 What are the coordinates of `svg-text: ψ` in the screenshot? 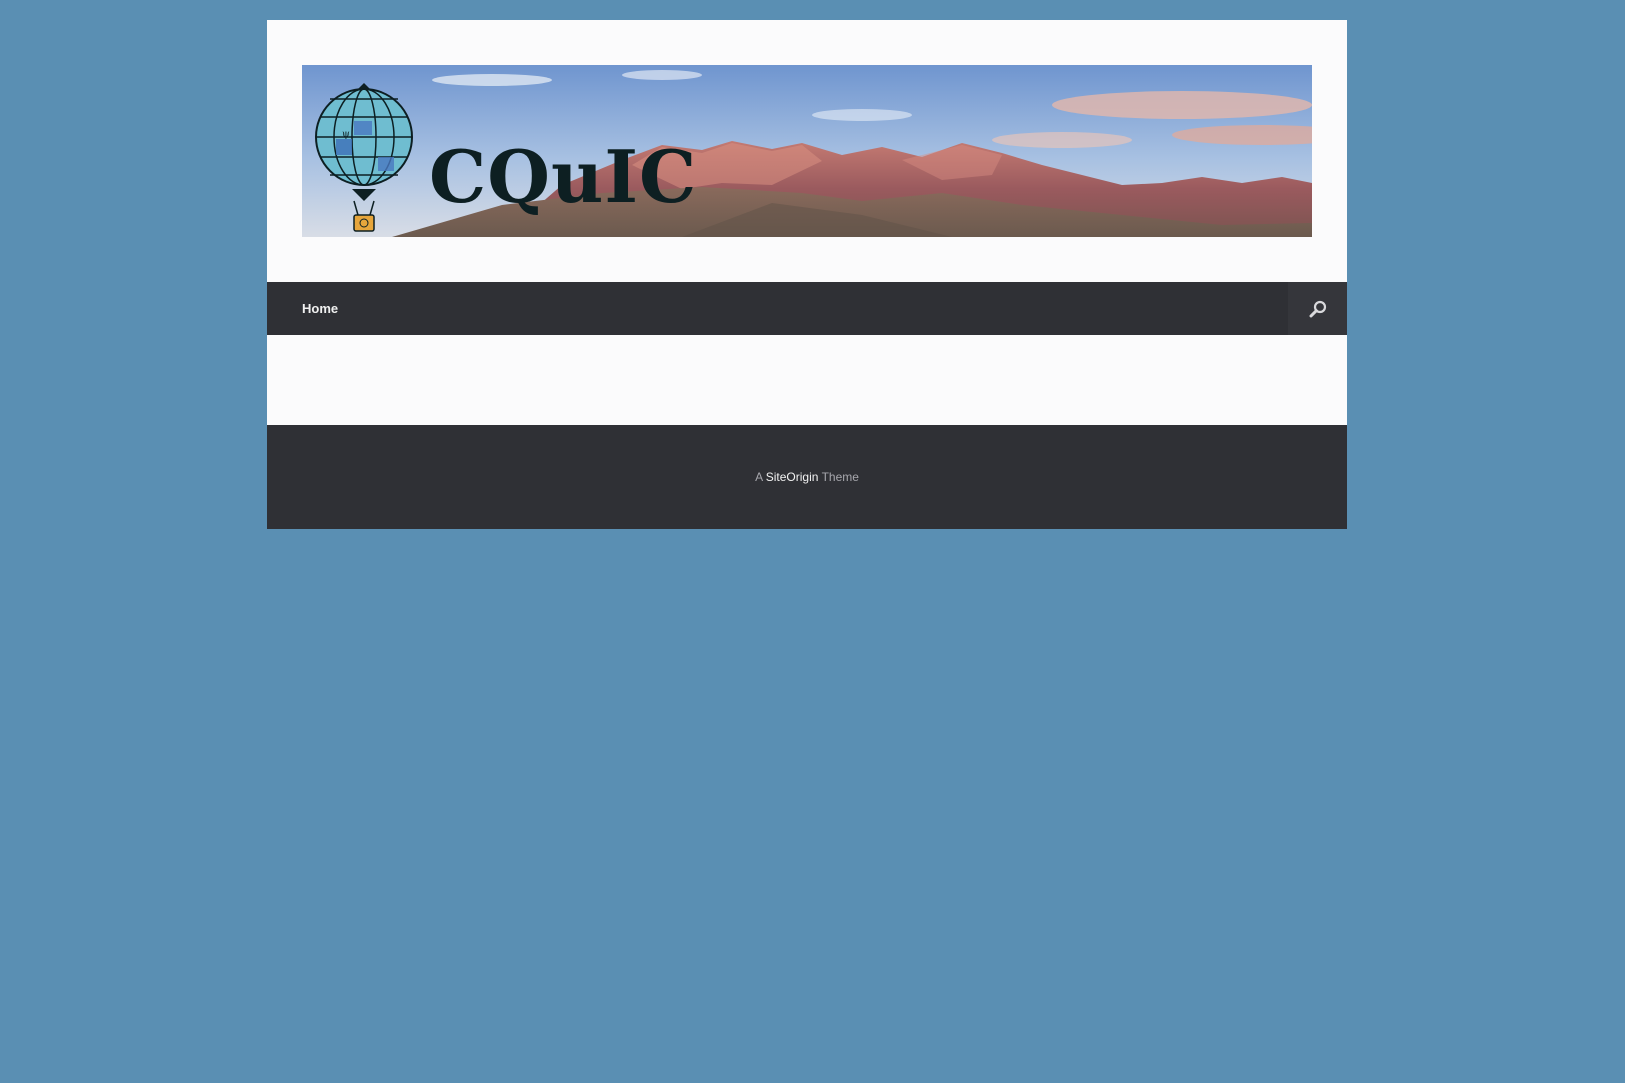 It's located at (346, 134).